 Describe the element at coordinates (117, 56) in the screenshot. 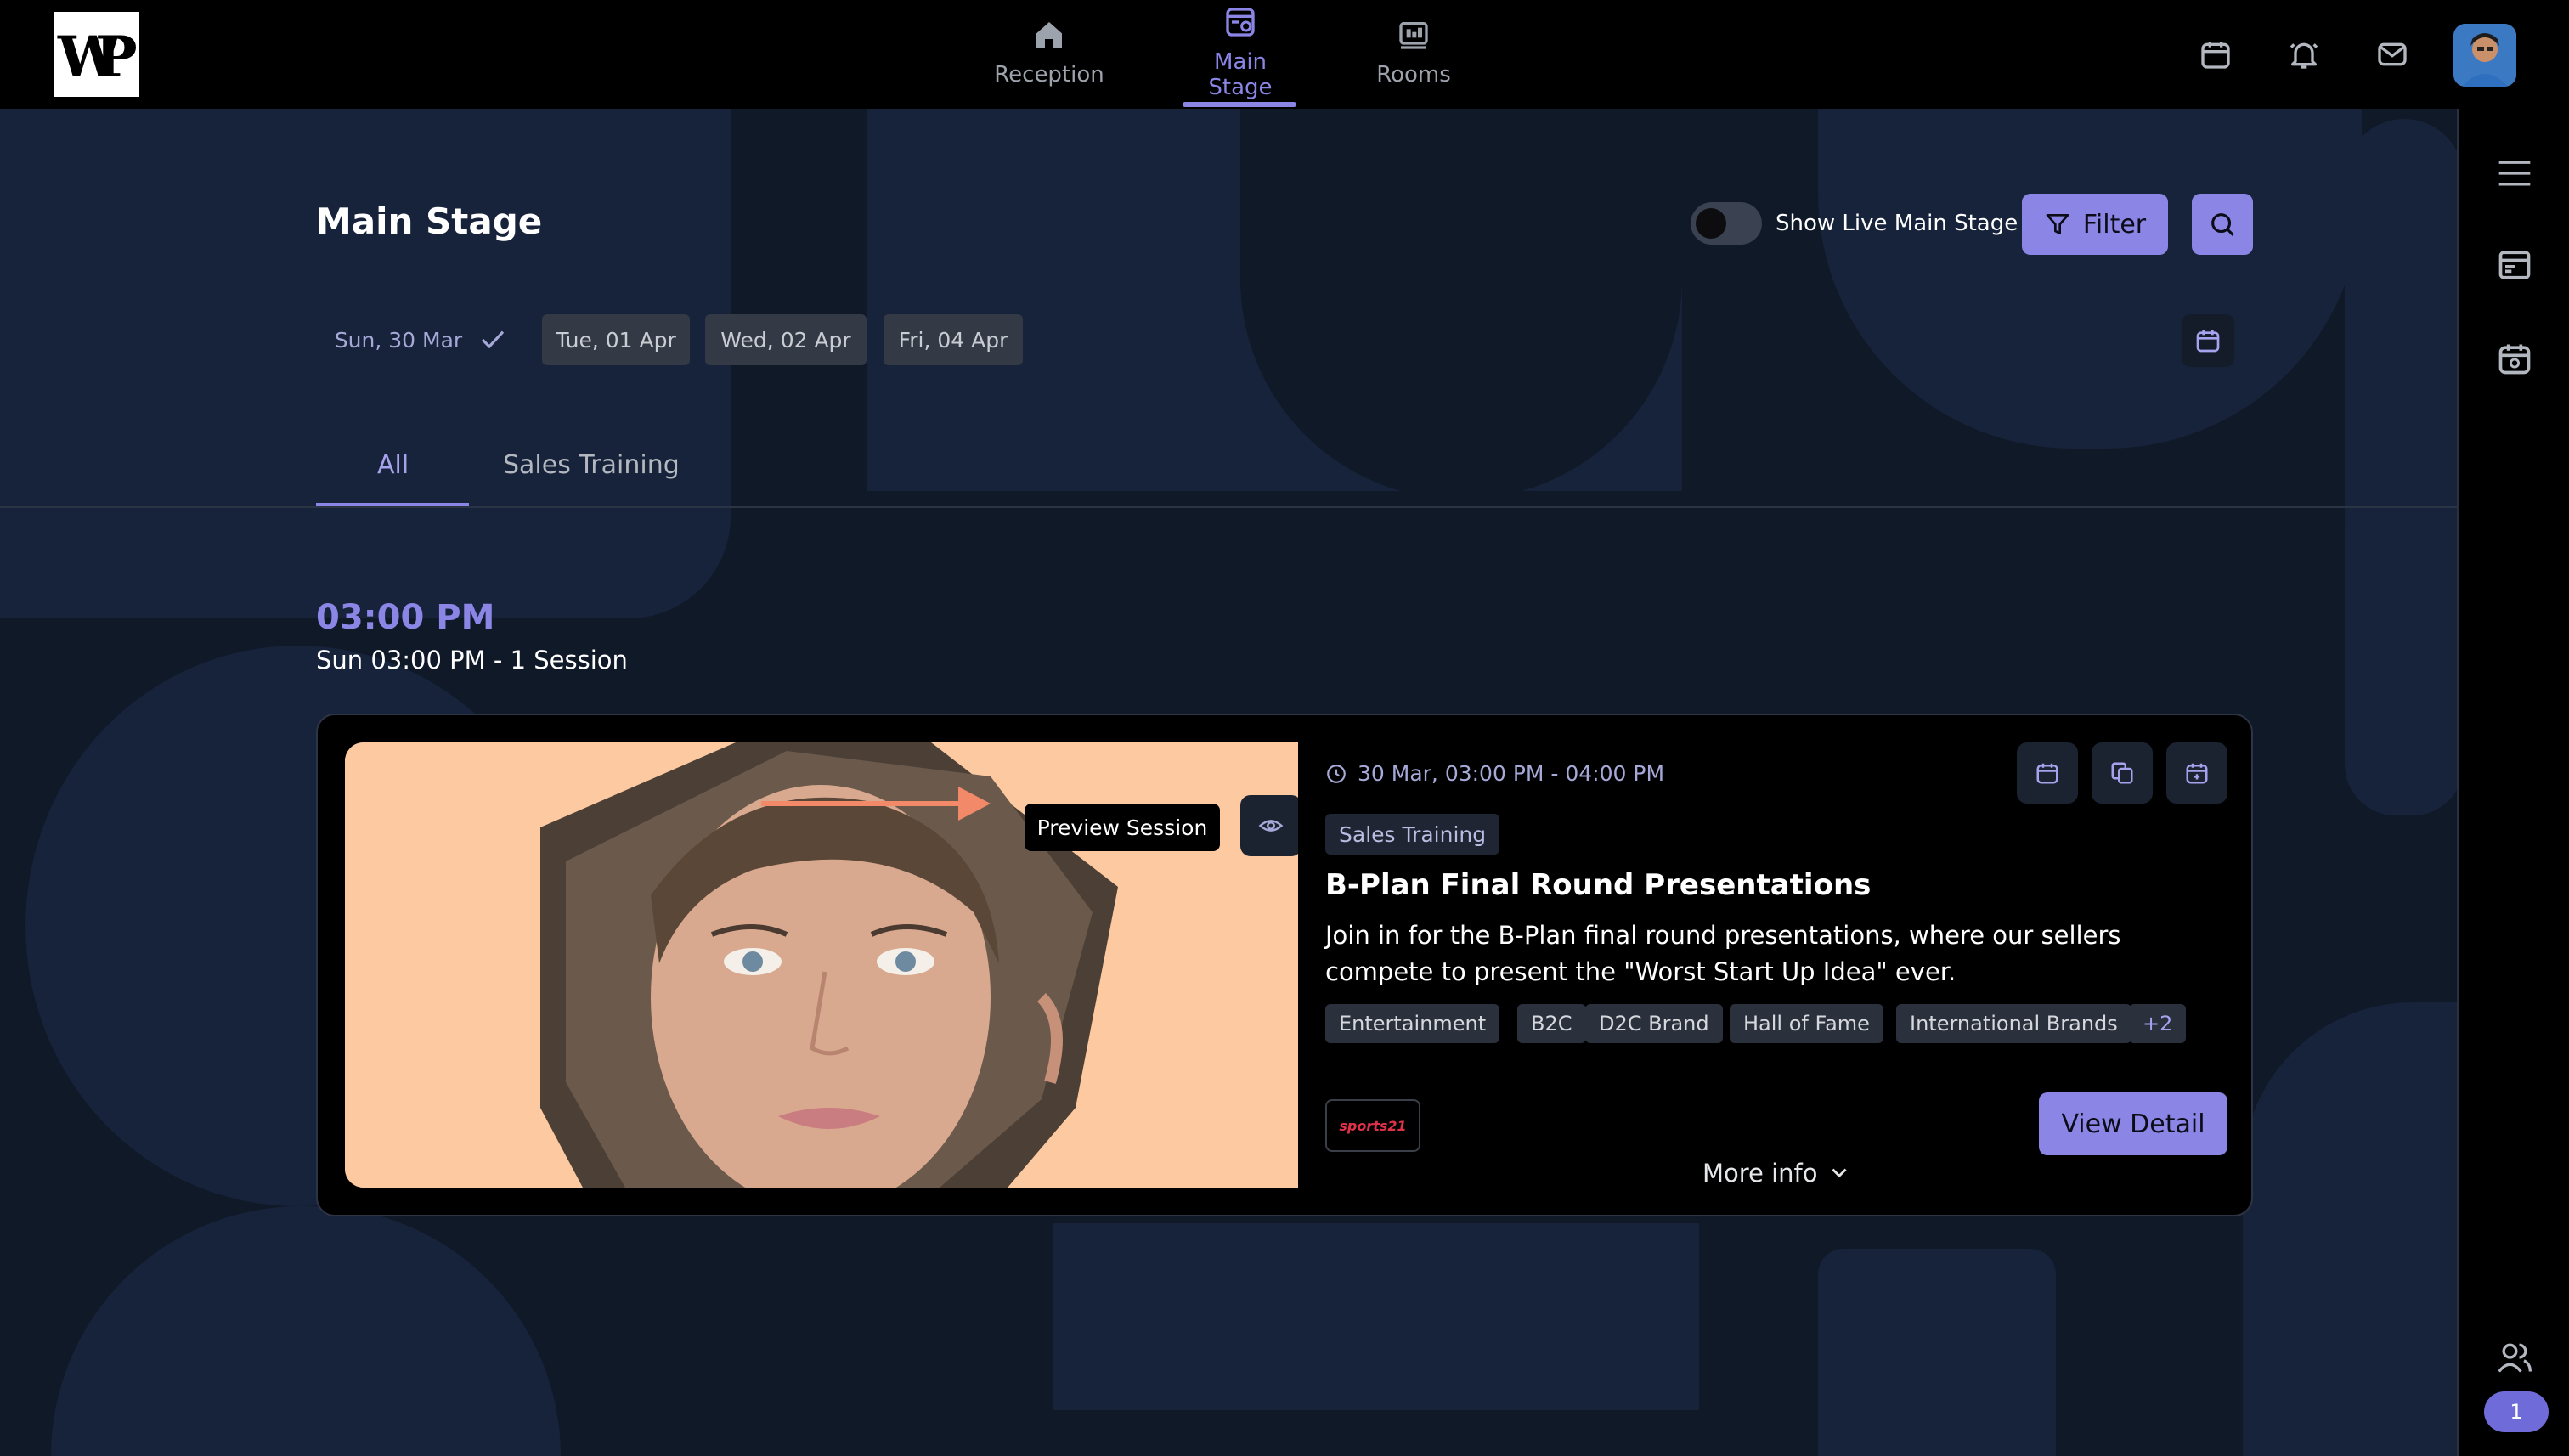

I see `svg-text: P` at that location.